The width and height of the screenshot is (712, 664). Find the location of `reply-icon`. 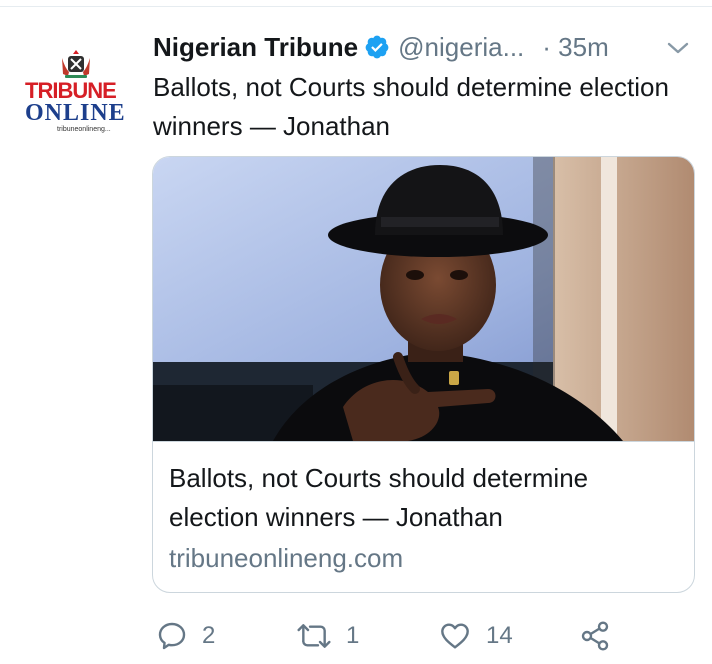

reply-icon is located at coordinates (172, 636).